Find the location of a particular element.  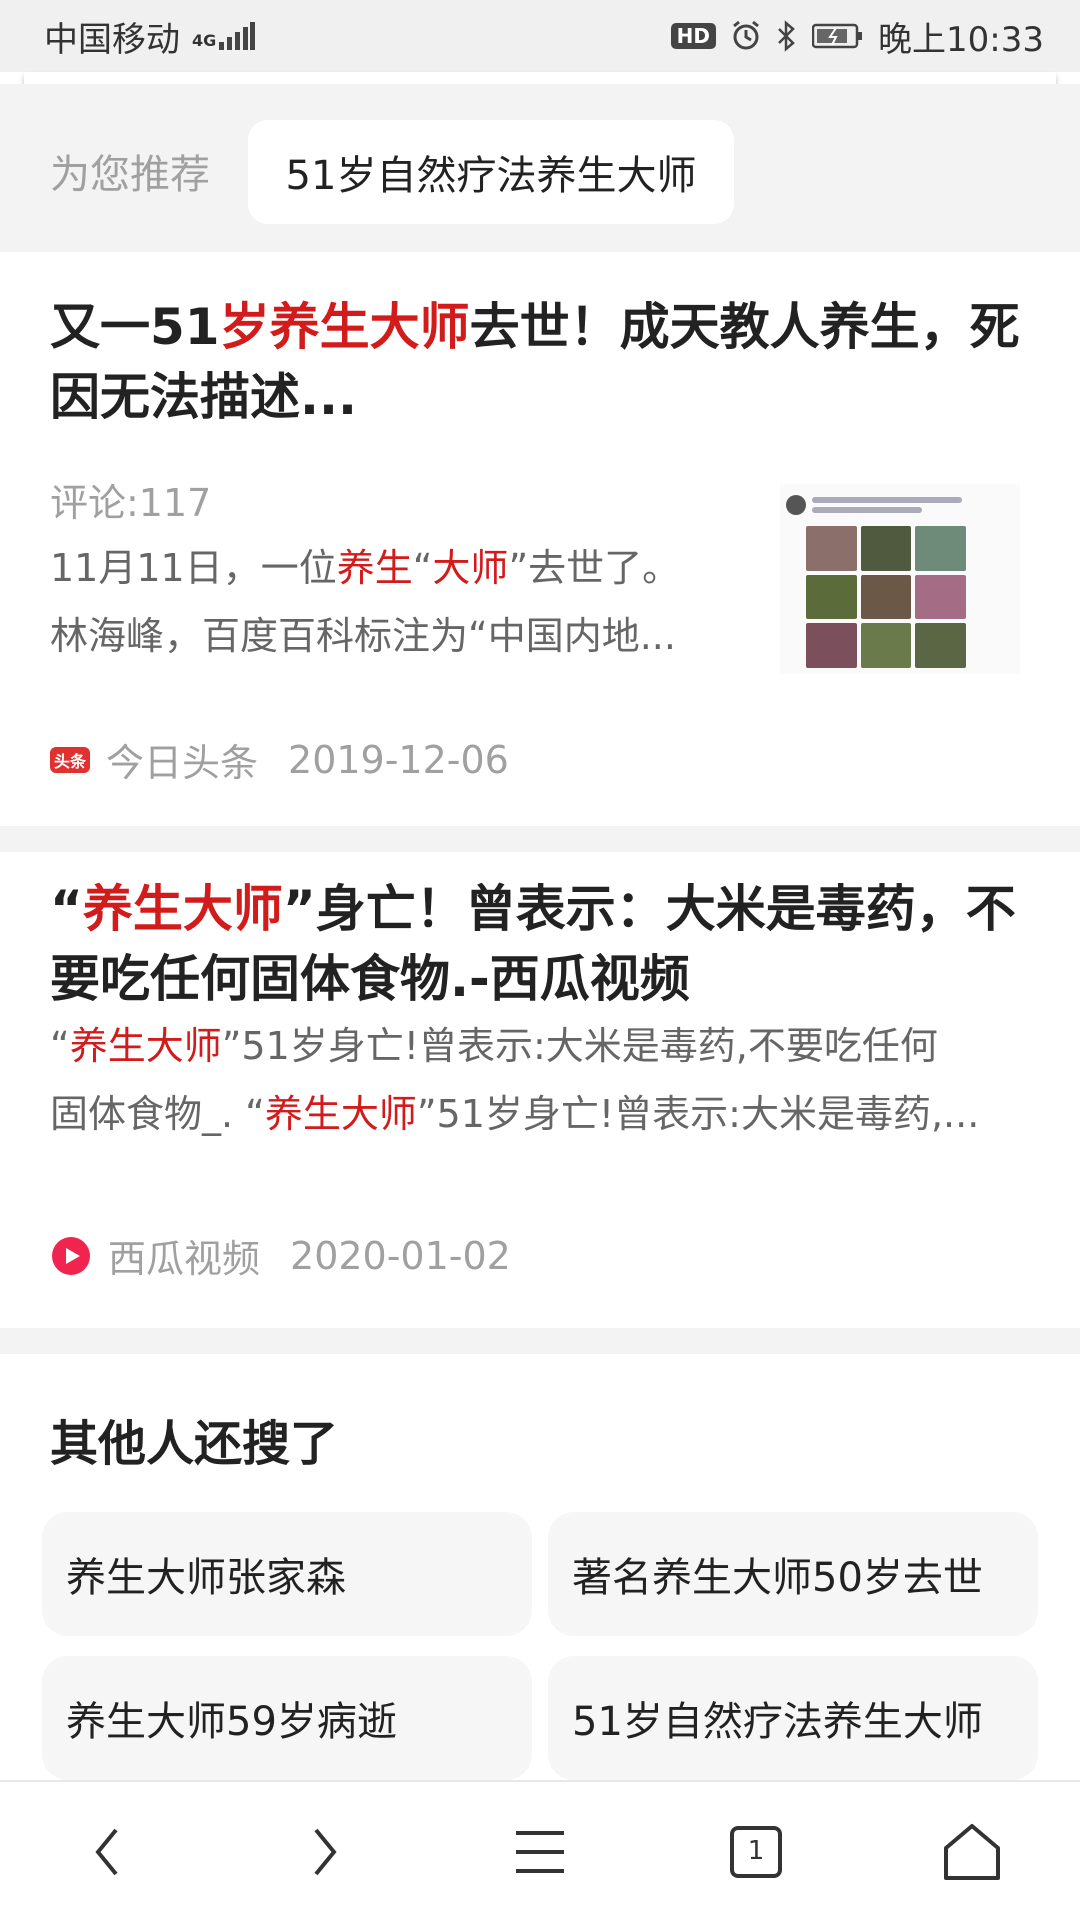

hd-icon: HD is located at coordinates (693, 36).